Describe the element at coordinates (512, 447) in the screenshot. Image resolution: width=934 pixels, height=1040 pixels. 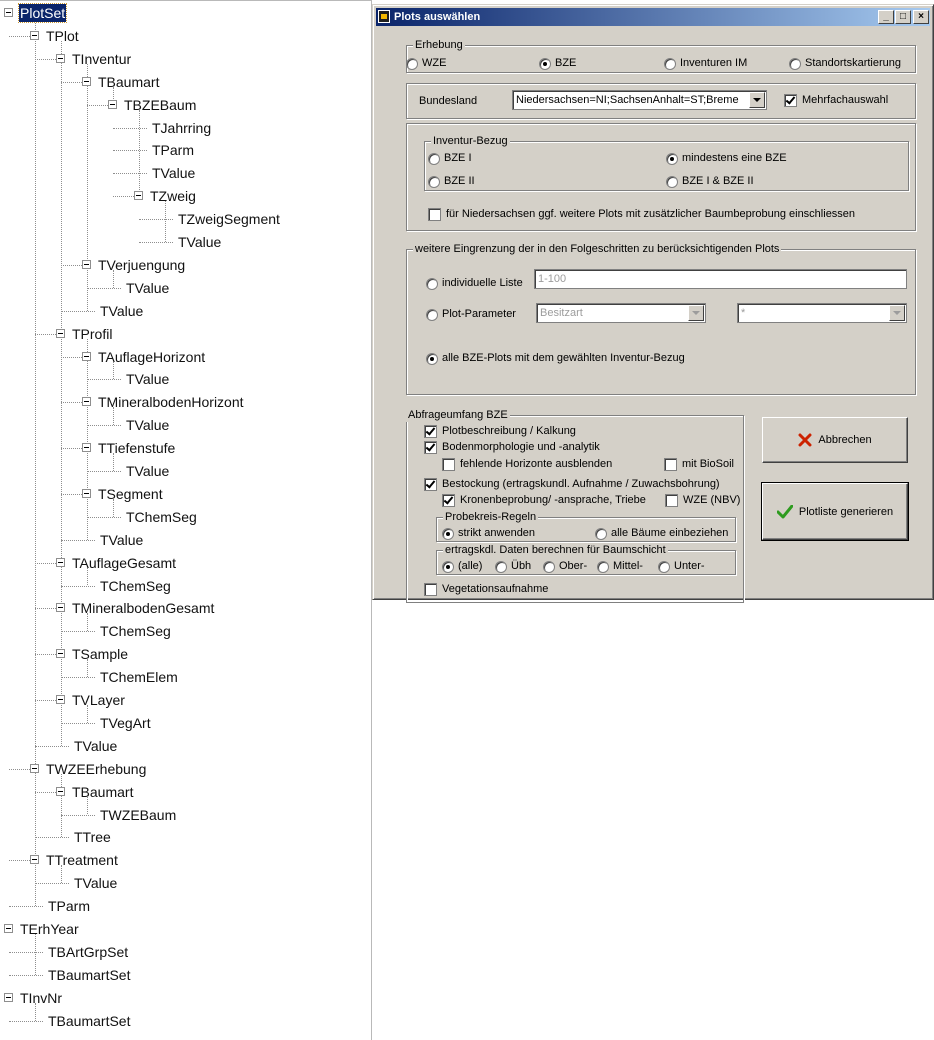
I see `bodenmorphologie-checkbox: Bodenmorphologie und -analytik` at that location.